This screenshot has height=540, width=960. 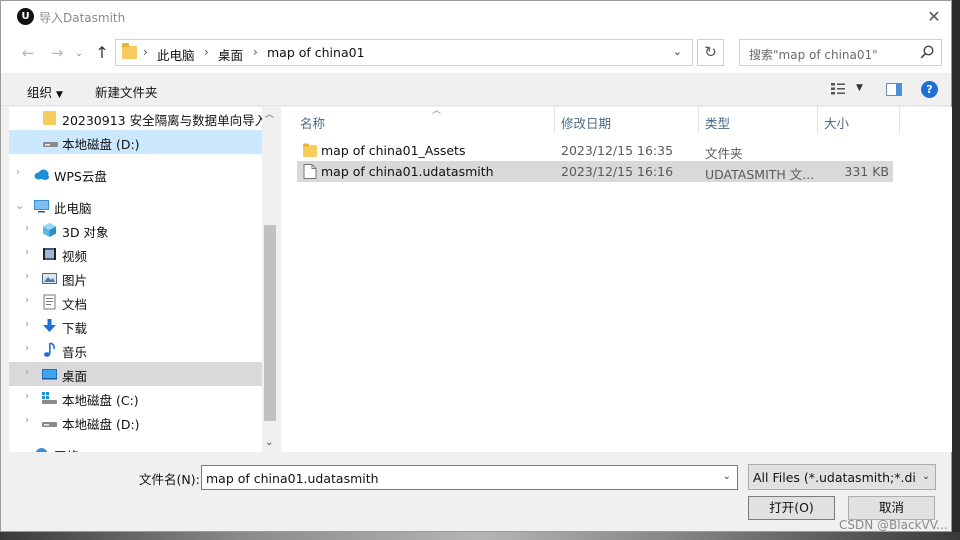 I want to click on scroll-down-icon: ⌄, so click(x=269, y=442).